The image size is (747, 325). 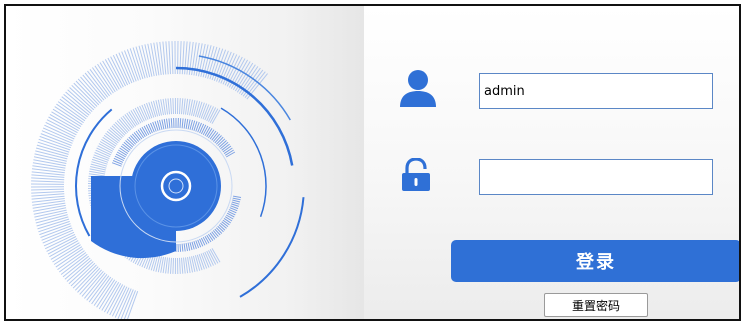 I want to click on right-arc, so click(x=272, y=247).